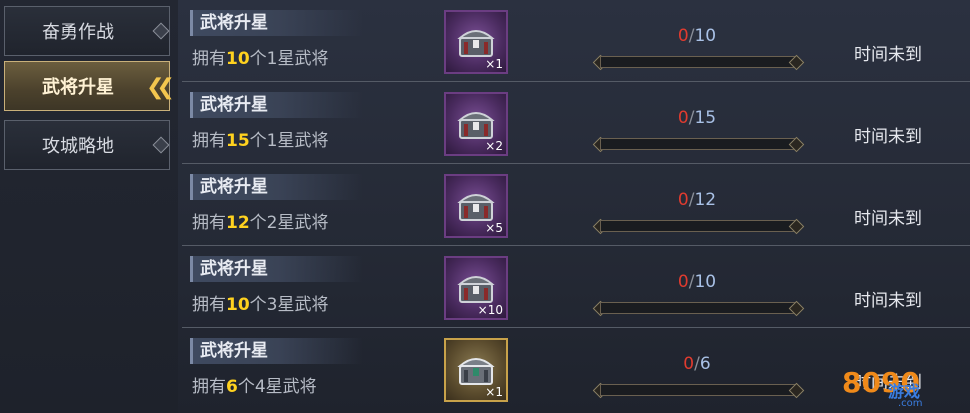 The image size is (970, 413). Describe the element at coordinates (238, 223) in the screenshot. I see `required-count: 12` at that location.